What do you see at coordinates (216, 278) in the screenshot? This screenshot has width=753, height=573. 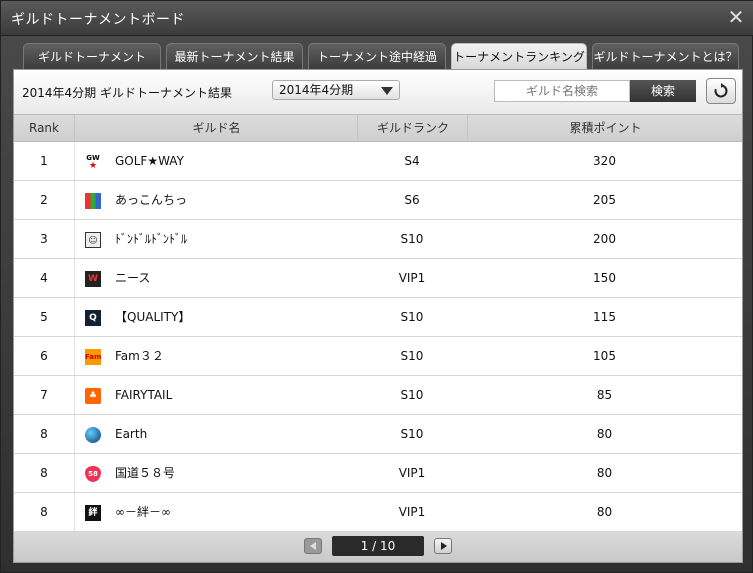 I see `guild-name-cell: W ニース` at bounding box center [216, 278].